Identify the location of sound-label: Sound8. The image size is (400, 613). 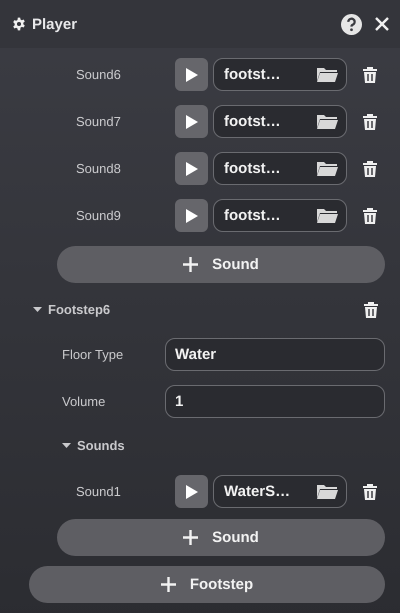
(99, 168).